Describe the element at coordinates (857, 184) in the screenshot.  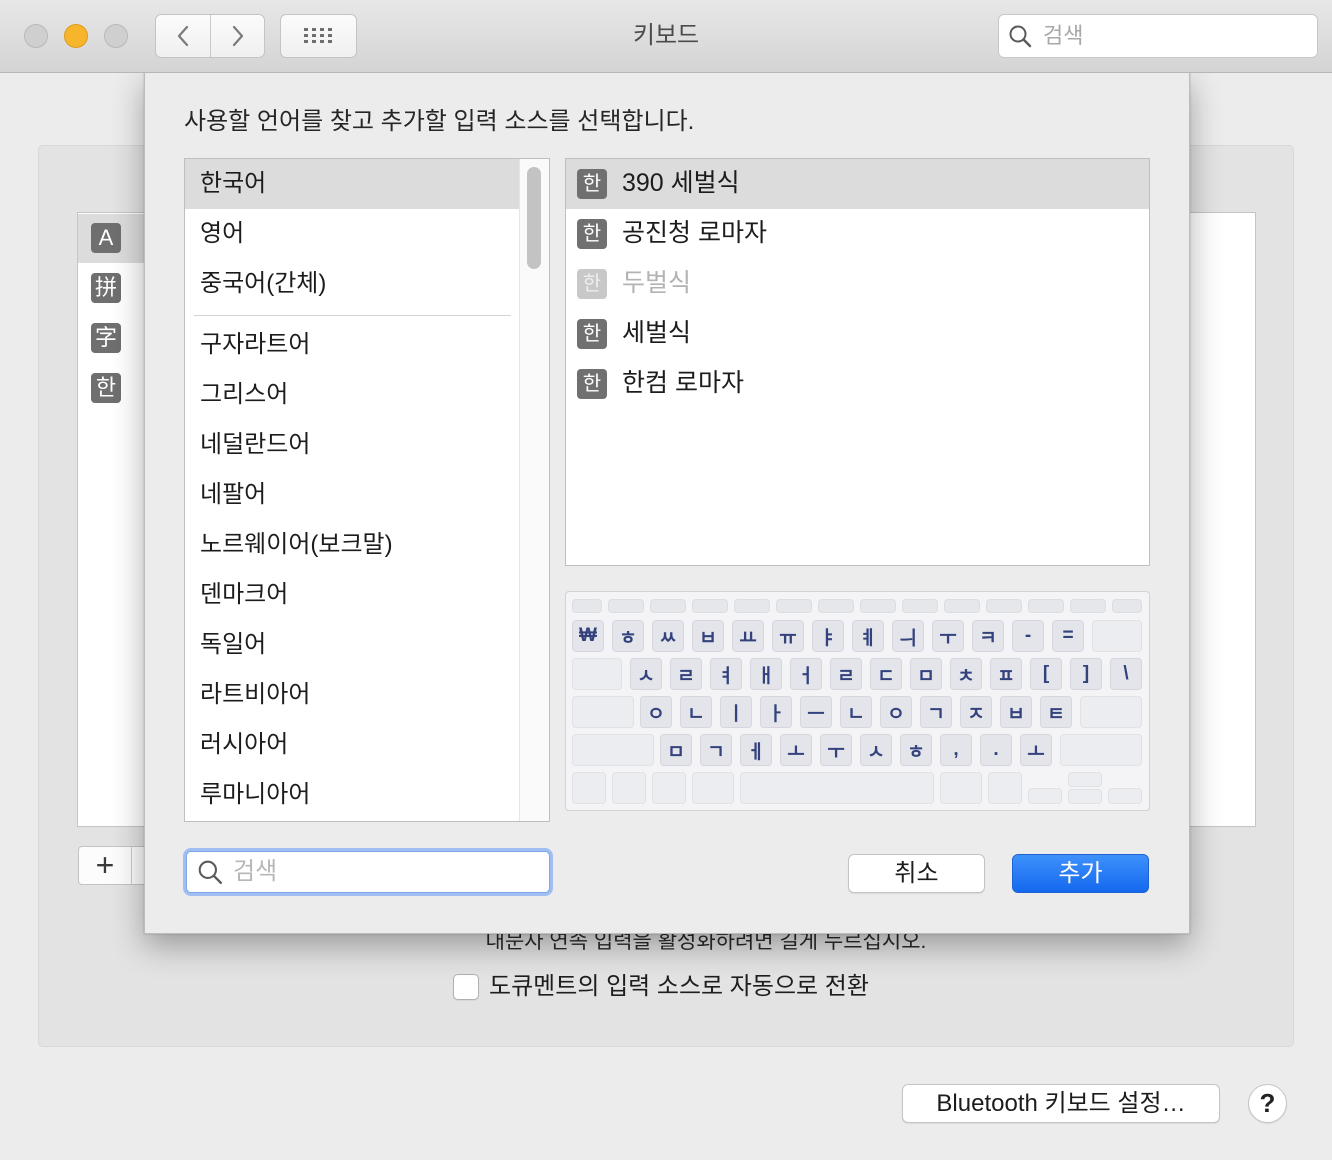
I see `input-source-option: 한 390 세벌식` at that location.